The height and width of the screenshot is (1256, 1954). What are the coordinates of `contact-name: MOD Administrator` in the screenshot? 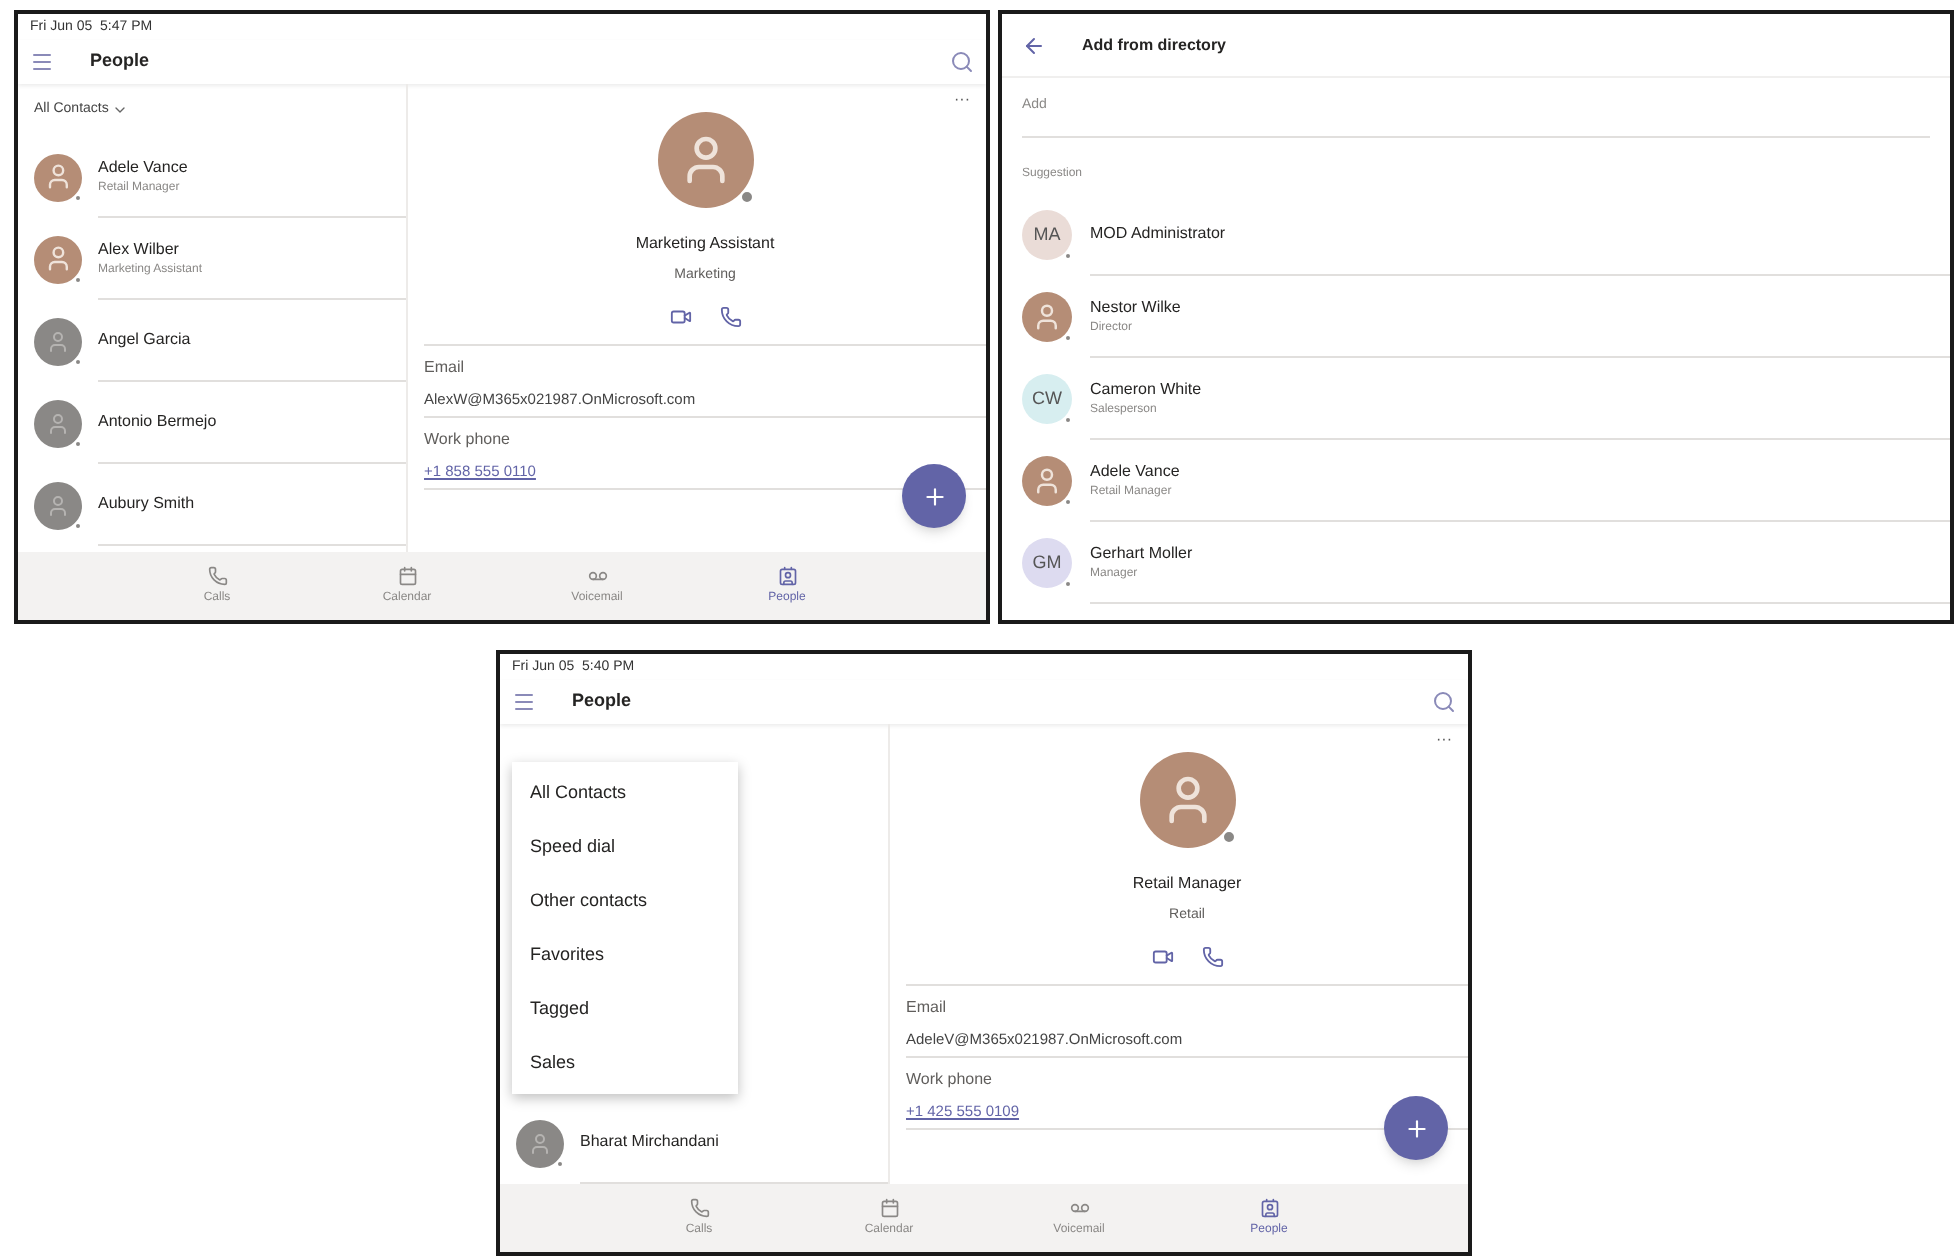 It's located at (1159, 234).